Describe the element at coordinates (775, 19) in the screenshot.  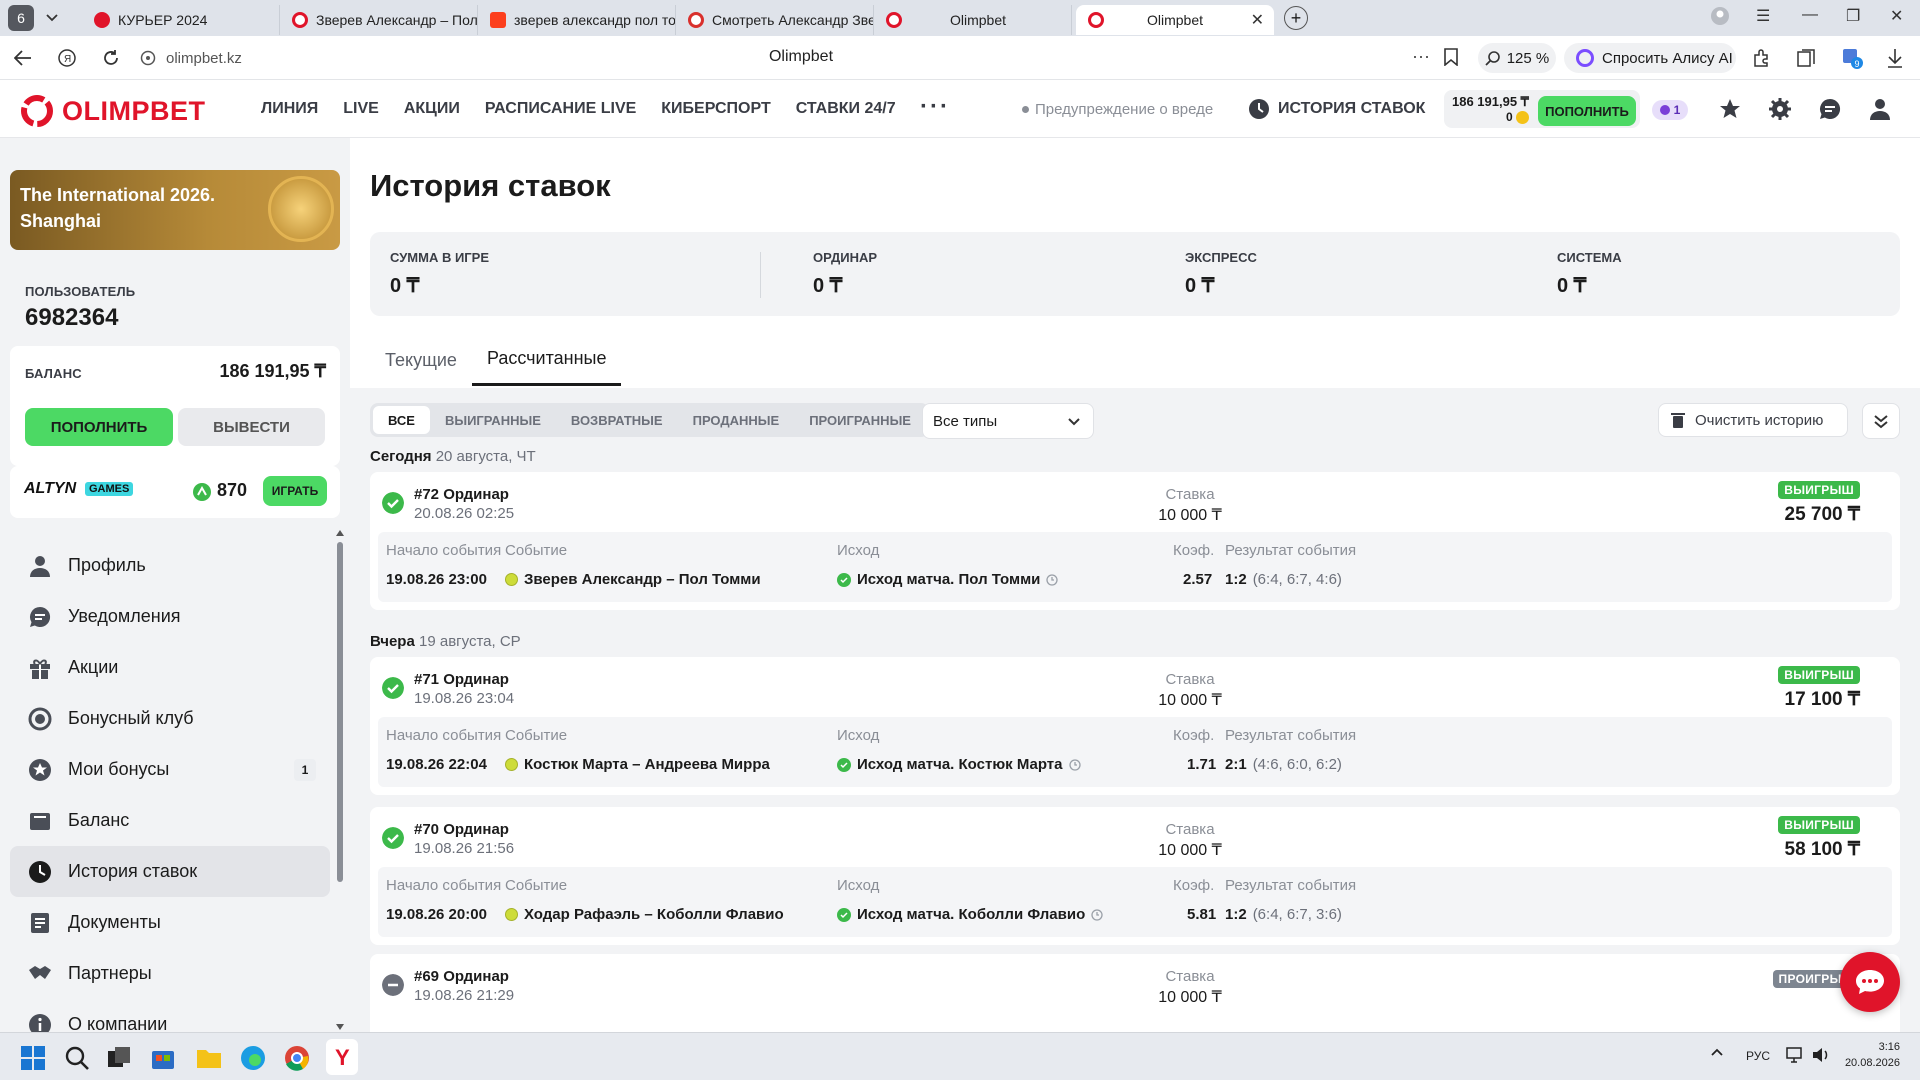
I see `browser-tab: Смотреть Александр Зве` at that location.